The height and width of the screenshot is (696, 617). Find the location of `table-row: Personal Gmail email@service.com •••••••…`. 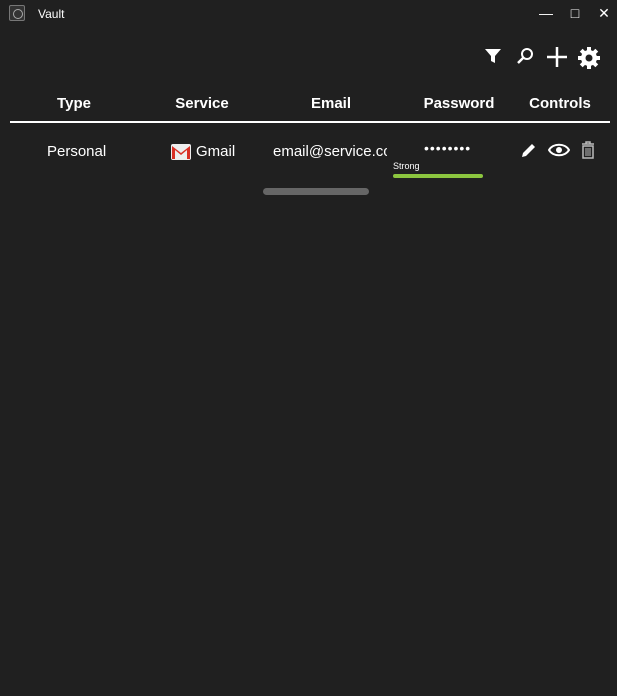

table-row: Personal Gmail email@service.com •••••••… is located at coordinates (308, 160).